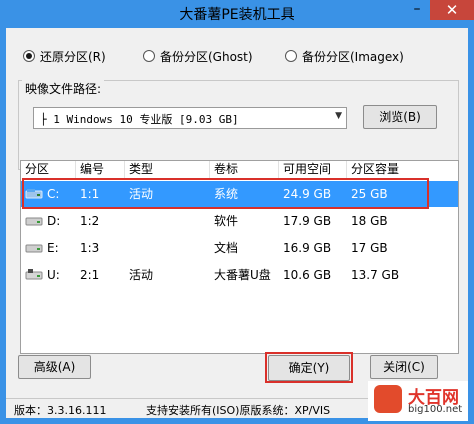 This screenshot has height=424, width=474. Describe the element at coordinates (388, 399) in the screenshot. I see `brand-logo-icon` at that location.